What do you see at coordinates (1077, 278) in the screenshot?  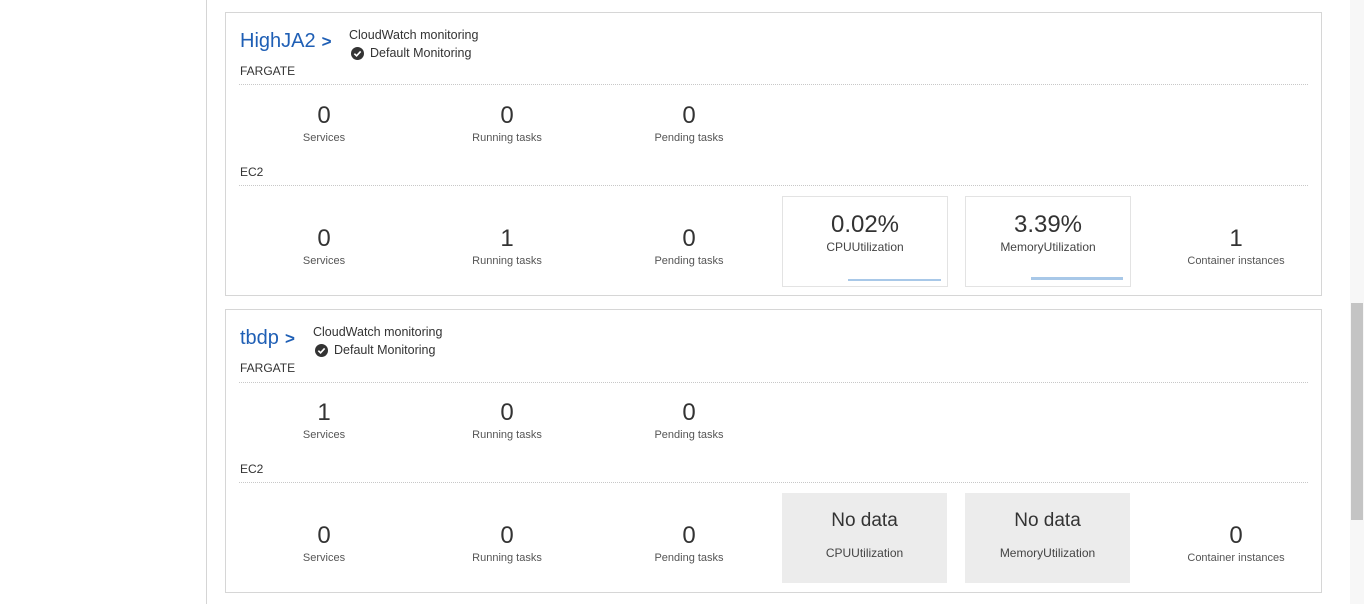 I see `memory-sparkline` at bounding box center [1077, 278].